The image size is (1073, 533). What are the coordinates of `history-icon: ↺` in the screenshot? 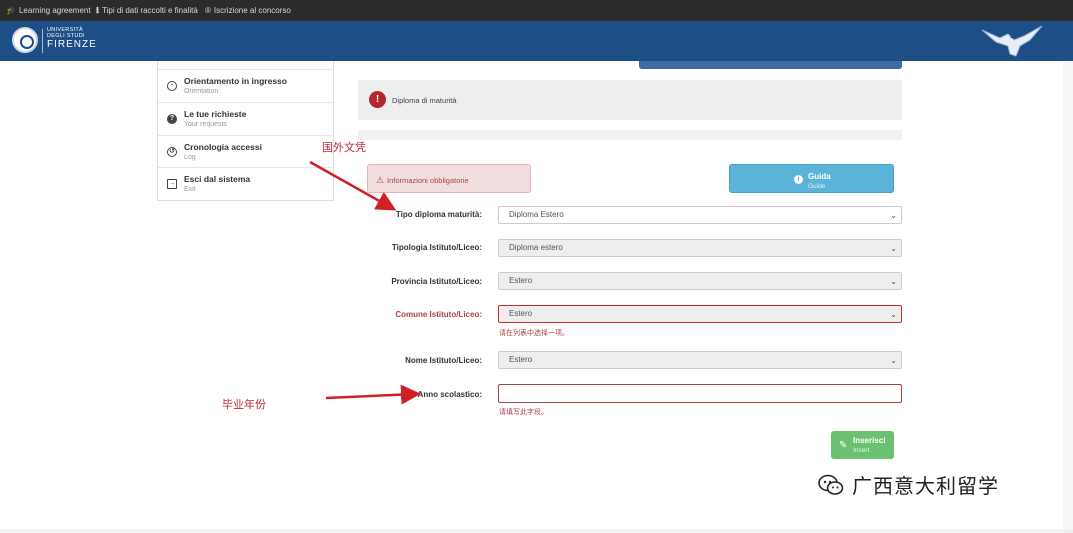 It's located at (172, 152).